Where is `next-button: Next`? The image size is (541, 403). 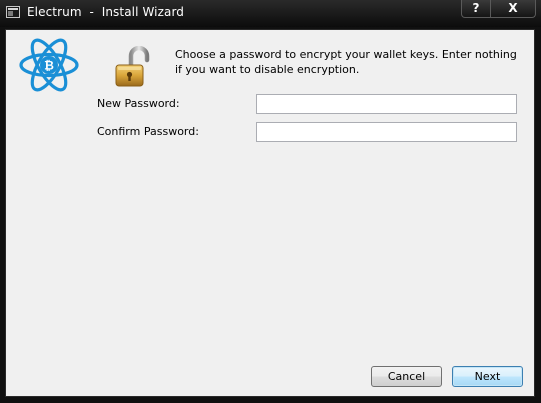 next-button: Next is located at coordinates (487, 376).